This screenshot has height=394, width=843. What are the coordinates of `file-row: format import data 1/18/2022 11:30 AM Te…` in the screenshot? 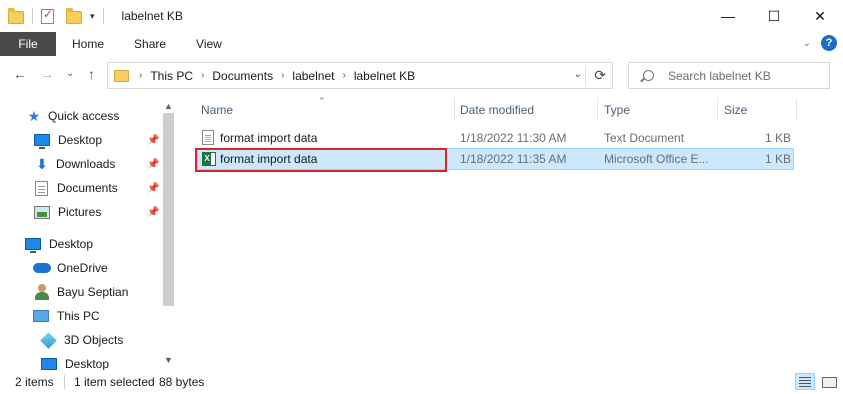 It's located at (495, 138).